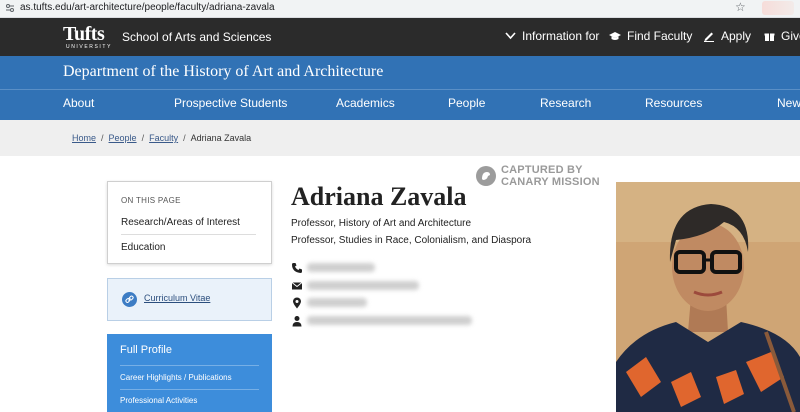 The height and width of the screenshot is (412, 800). I want to click on nav-research: Research, so click(565, 103).